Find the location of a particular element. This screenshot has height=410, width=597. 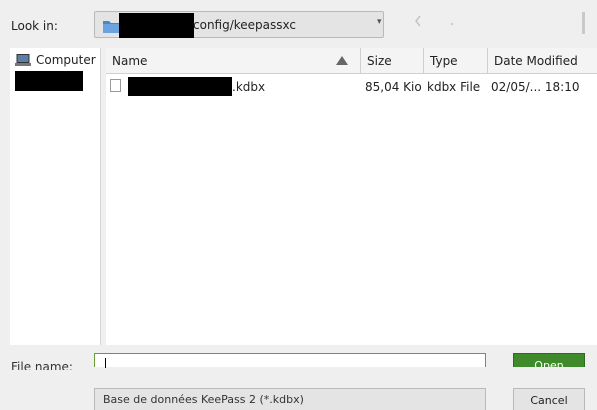

file-icon is located at coordinates (115, 85).